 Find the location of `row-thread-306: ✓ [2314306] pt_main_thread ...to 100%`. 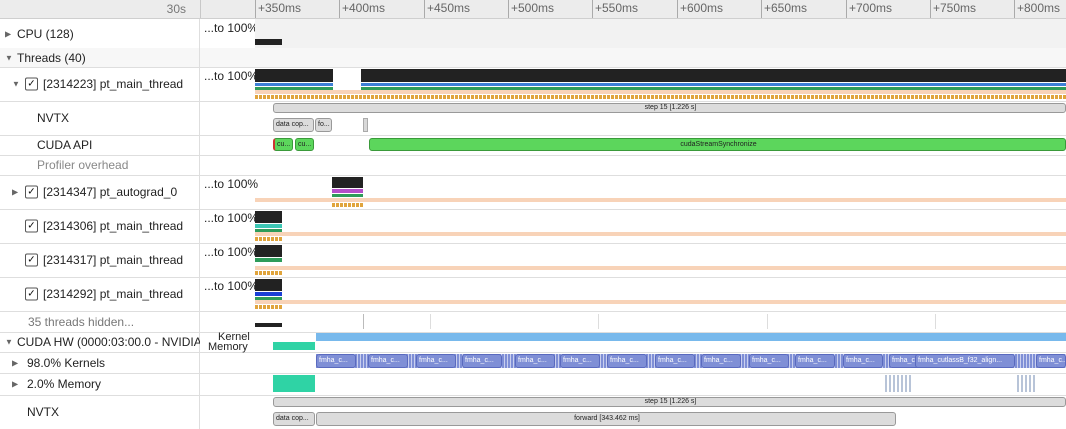

row-thread-306: ✓ [2314306] pt_main_thread ...to 100% is located at coordinates (533, 226).